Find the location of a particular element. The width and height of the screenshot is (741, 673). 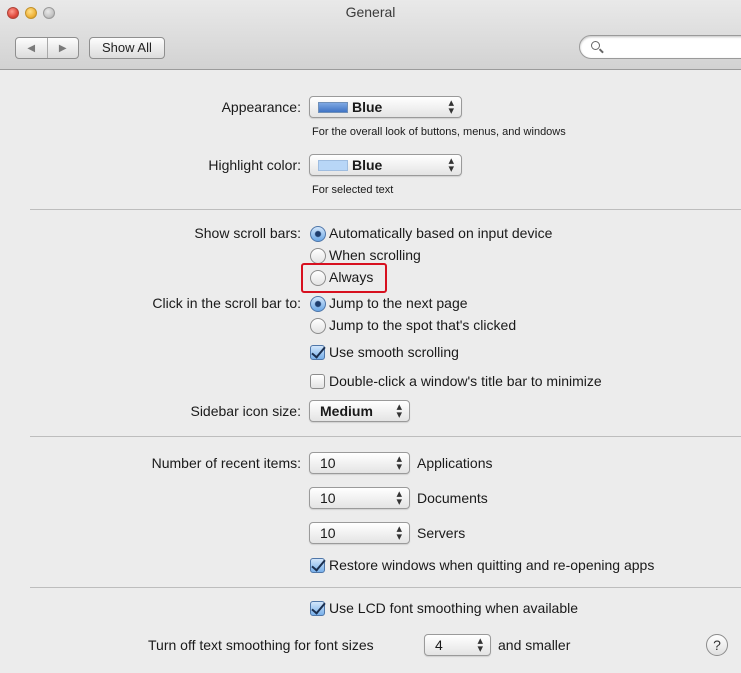

sidebar-icon-size-value: Medium is located at coordinates (346, 411).